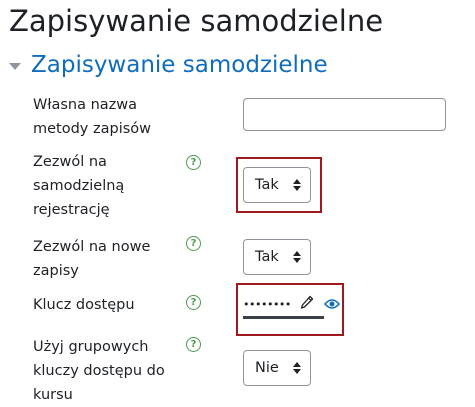 The image size is (475, 407). What do you see at coordinates (267, 368) in the screenshot?
I see `group-keys-value: Nie` at bounding box center [267, 368].